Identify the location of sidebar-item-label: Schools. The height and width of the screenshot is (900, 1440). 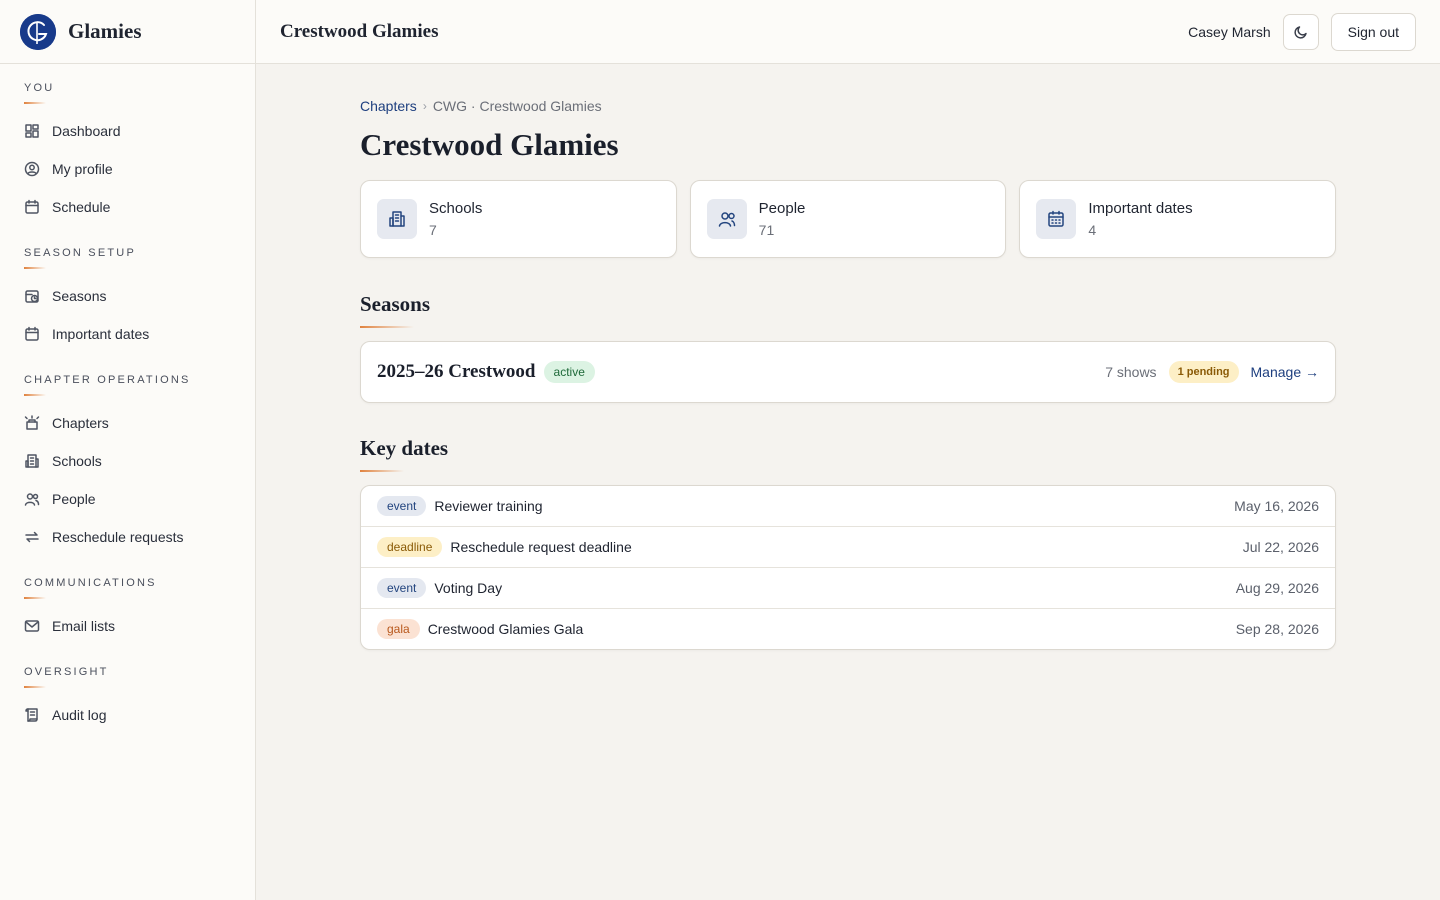
(77, 461).